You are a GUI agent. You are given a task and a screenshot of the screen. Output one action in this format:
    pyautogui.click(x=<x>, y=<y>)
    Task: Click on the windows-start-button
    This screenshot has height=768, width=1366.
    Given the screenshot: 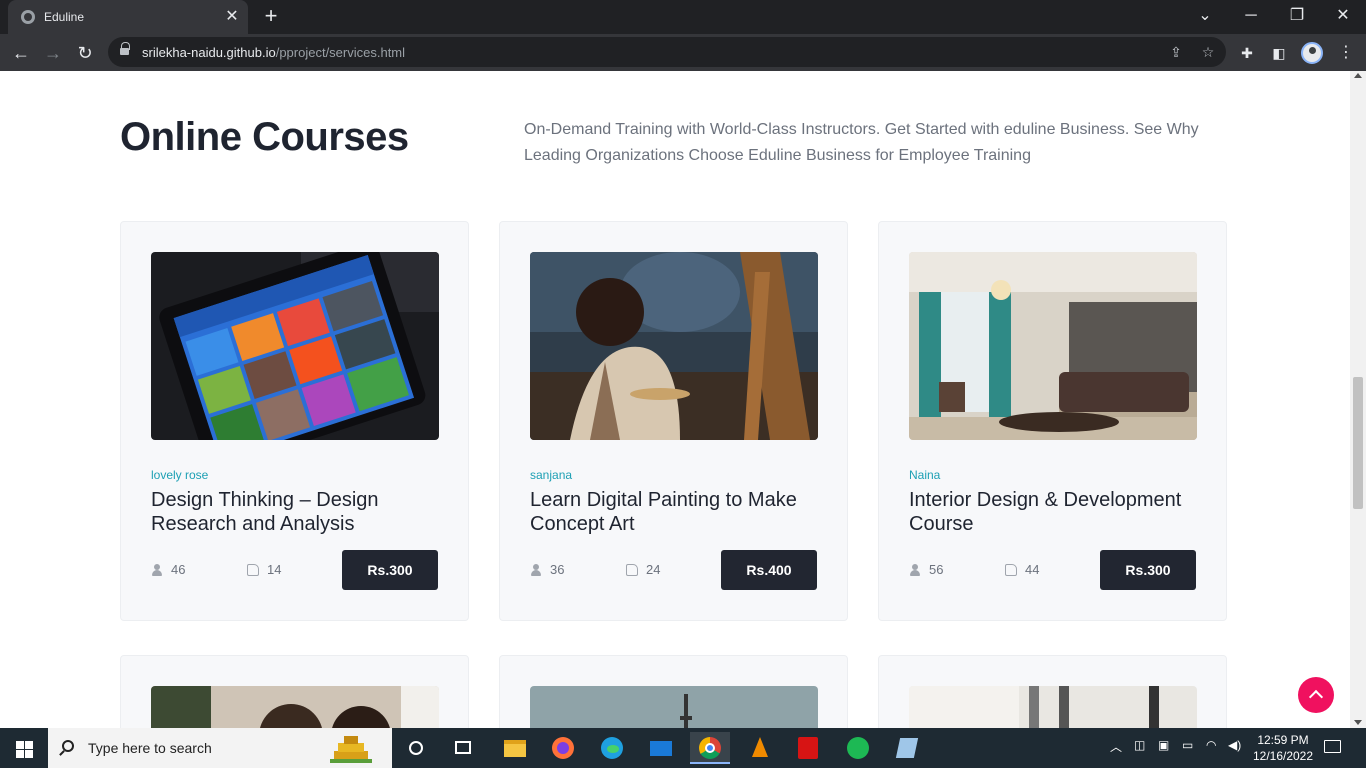 What is the action you would take?
    pyautogui.click(x=24, y=748)
    